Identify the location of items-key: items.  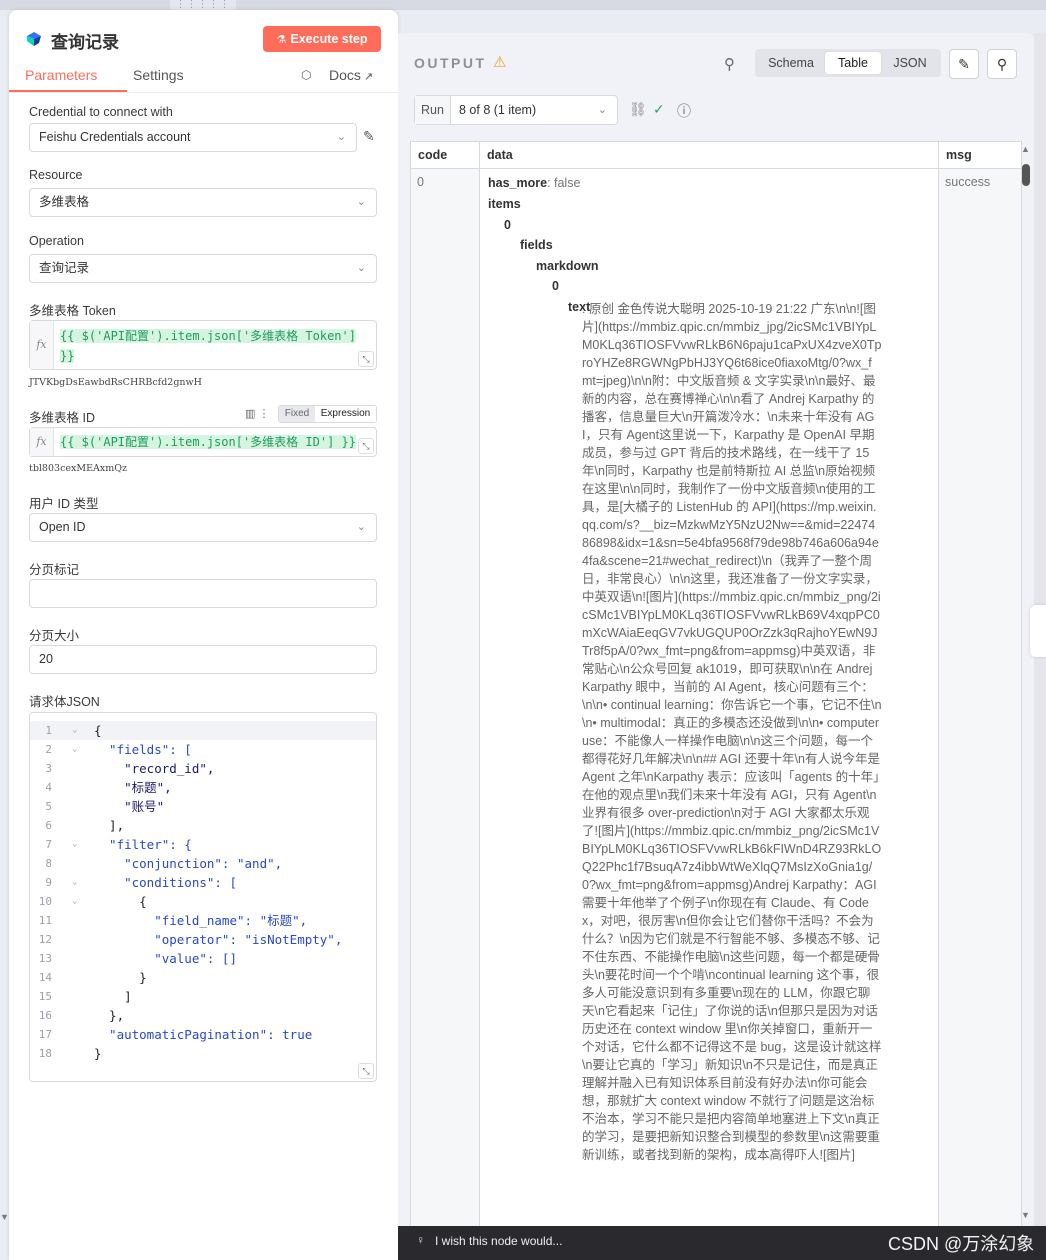
(504, 204).